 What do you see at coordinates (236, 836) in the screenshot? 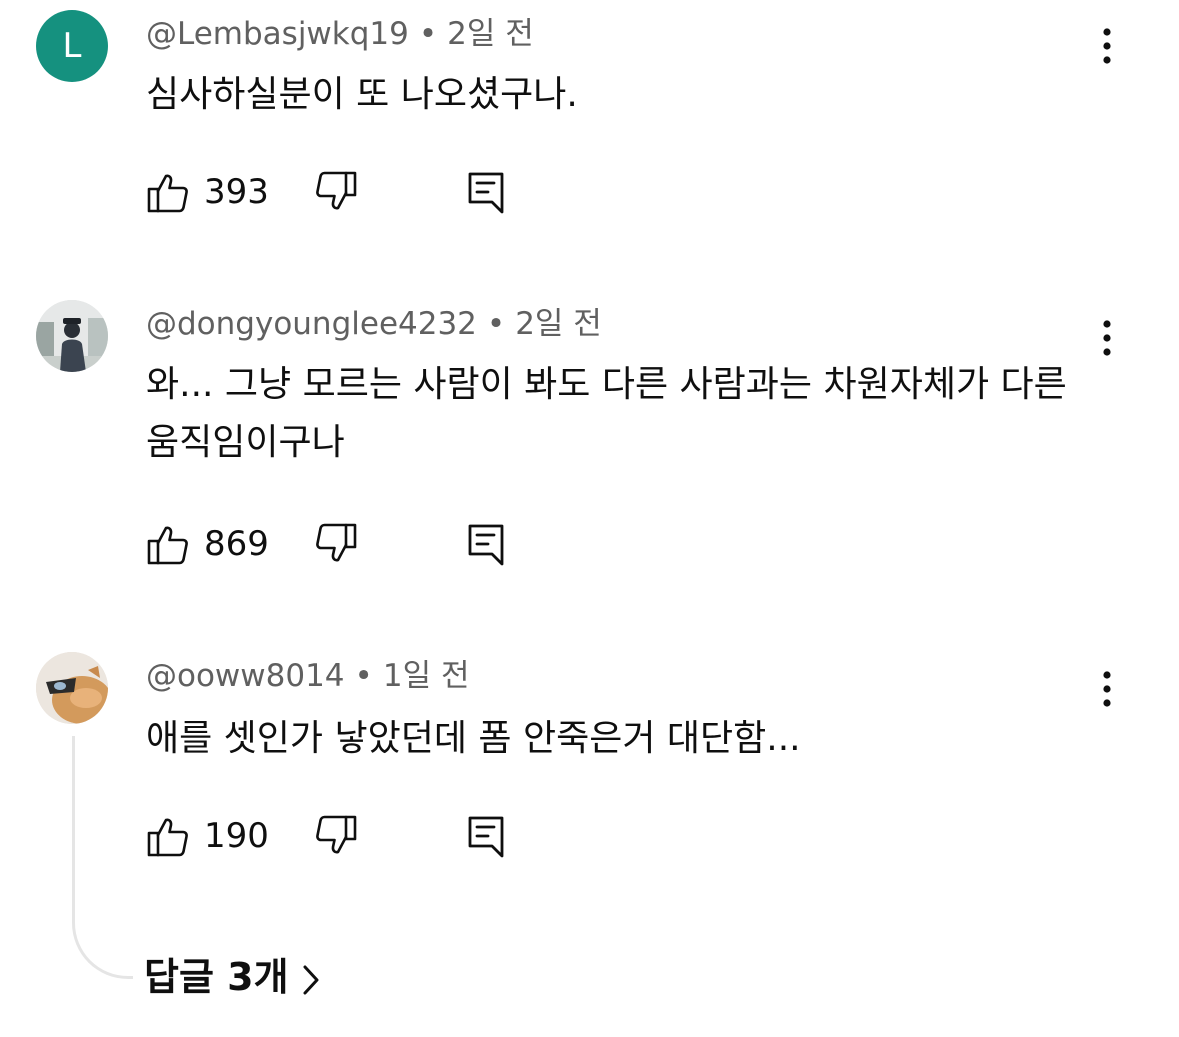
I see `like-count: 190` at bounding box center [236, 836].